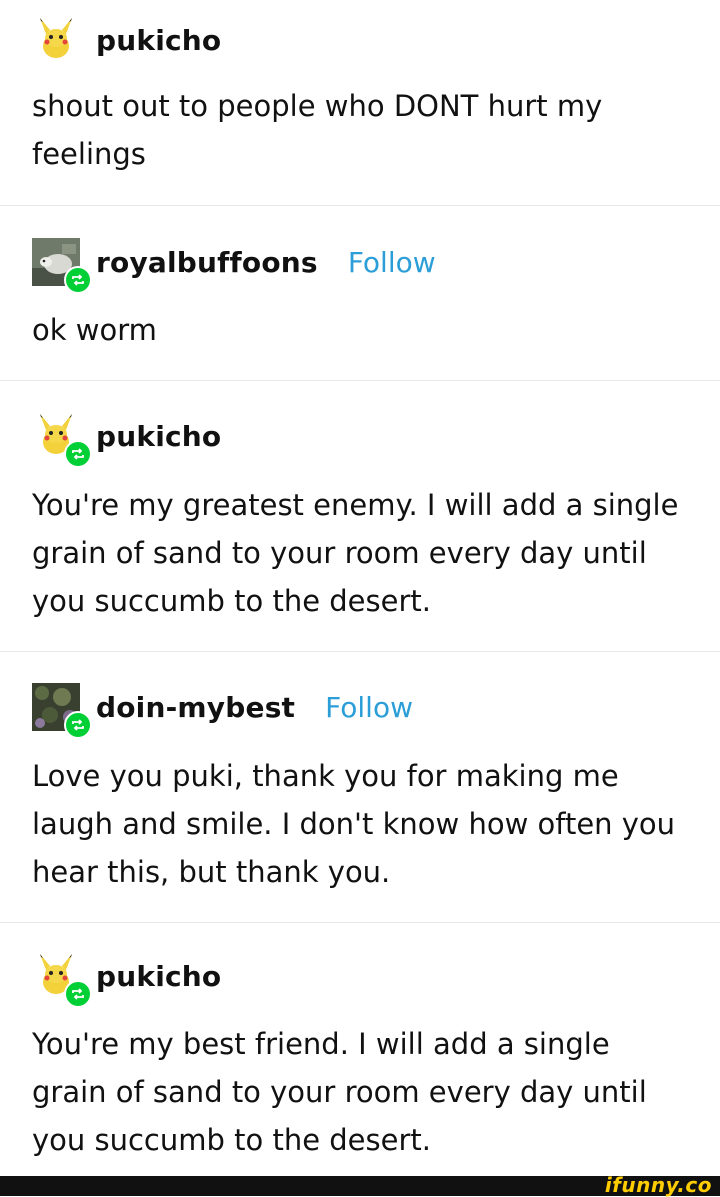 The image size is (720, 1197). I want to click on username: doin-mybest, so click(195, 707).